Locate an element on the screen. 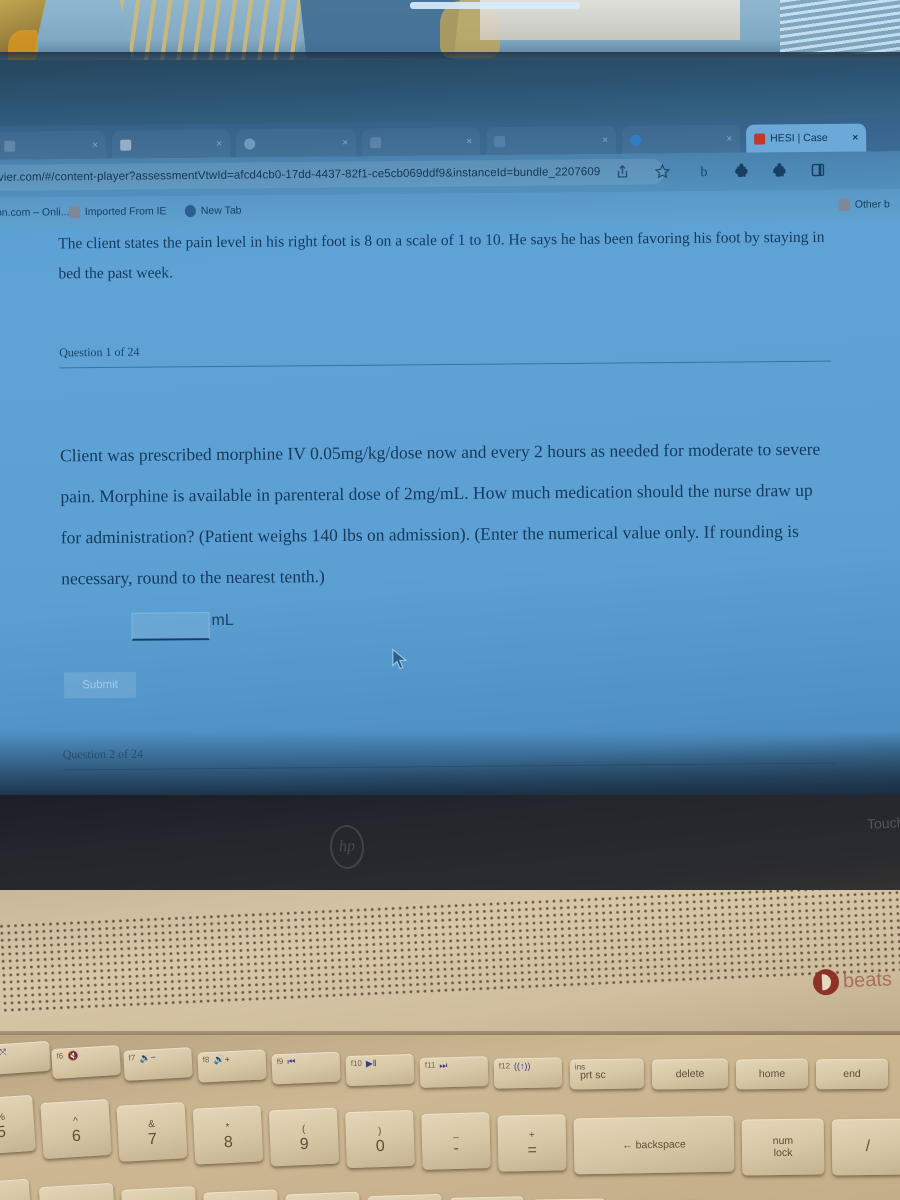 This screenshot has width=900, height=1200. wireless-key: f12 ((↑)) is located at coordinates (528, 1073).